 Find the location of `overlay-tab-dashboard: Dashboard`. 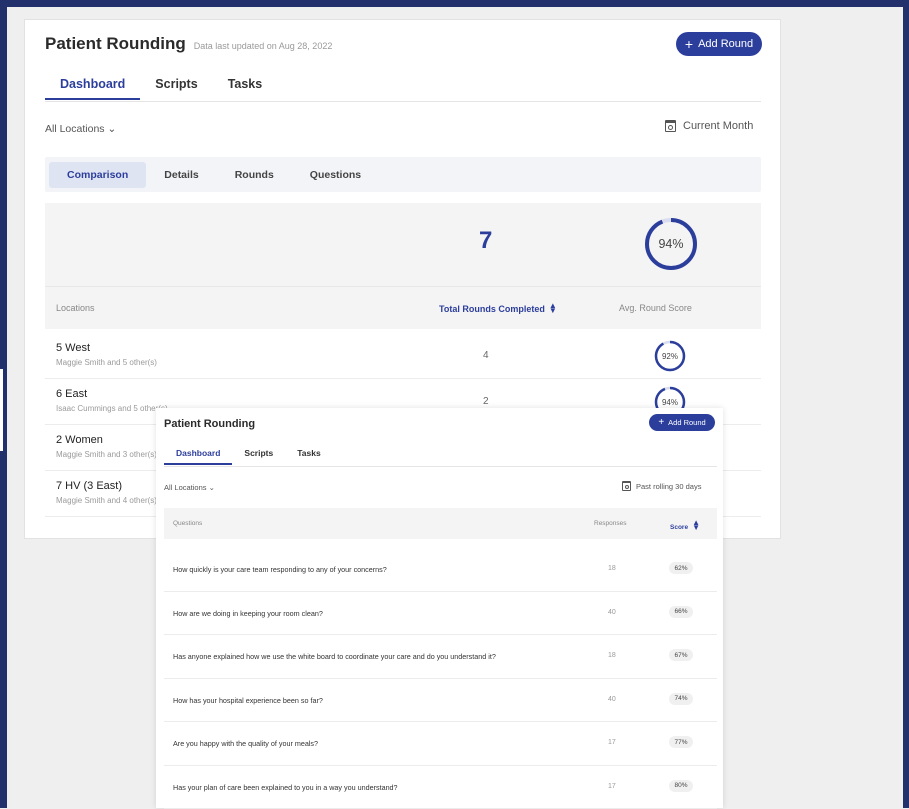

overlay-tab-dashboard: Dashboard is located at coordinates (198, 455).